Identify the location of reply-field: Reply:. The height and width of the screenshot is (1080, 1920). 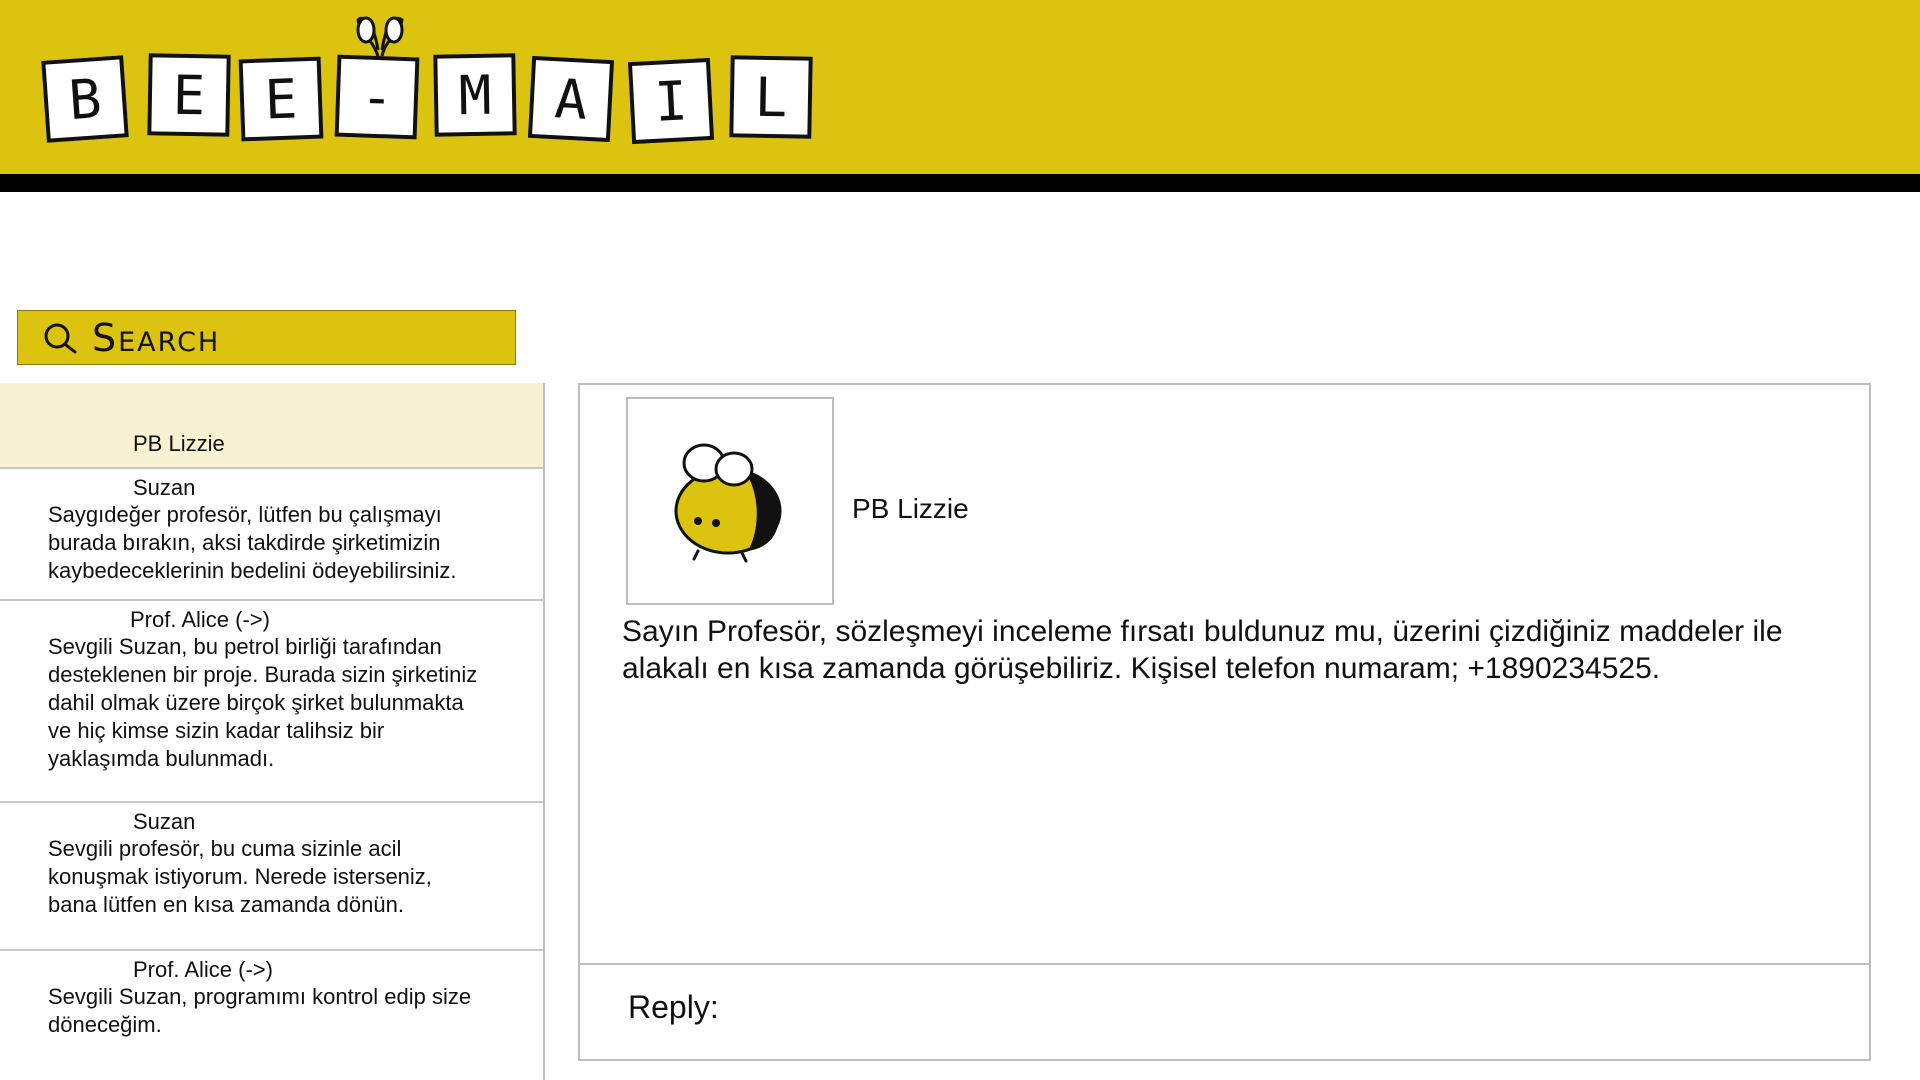
(1224, 1011).